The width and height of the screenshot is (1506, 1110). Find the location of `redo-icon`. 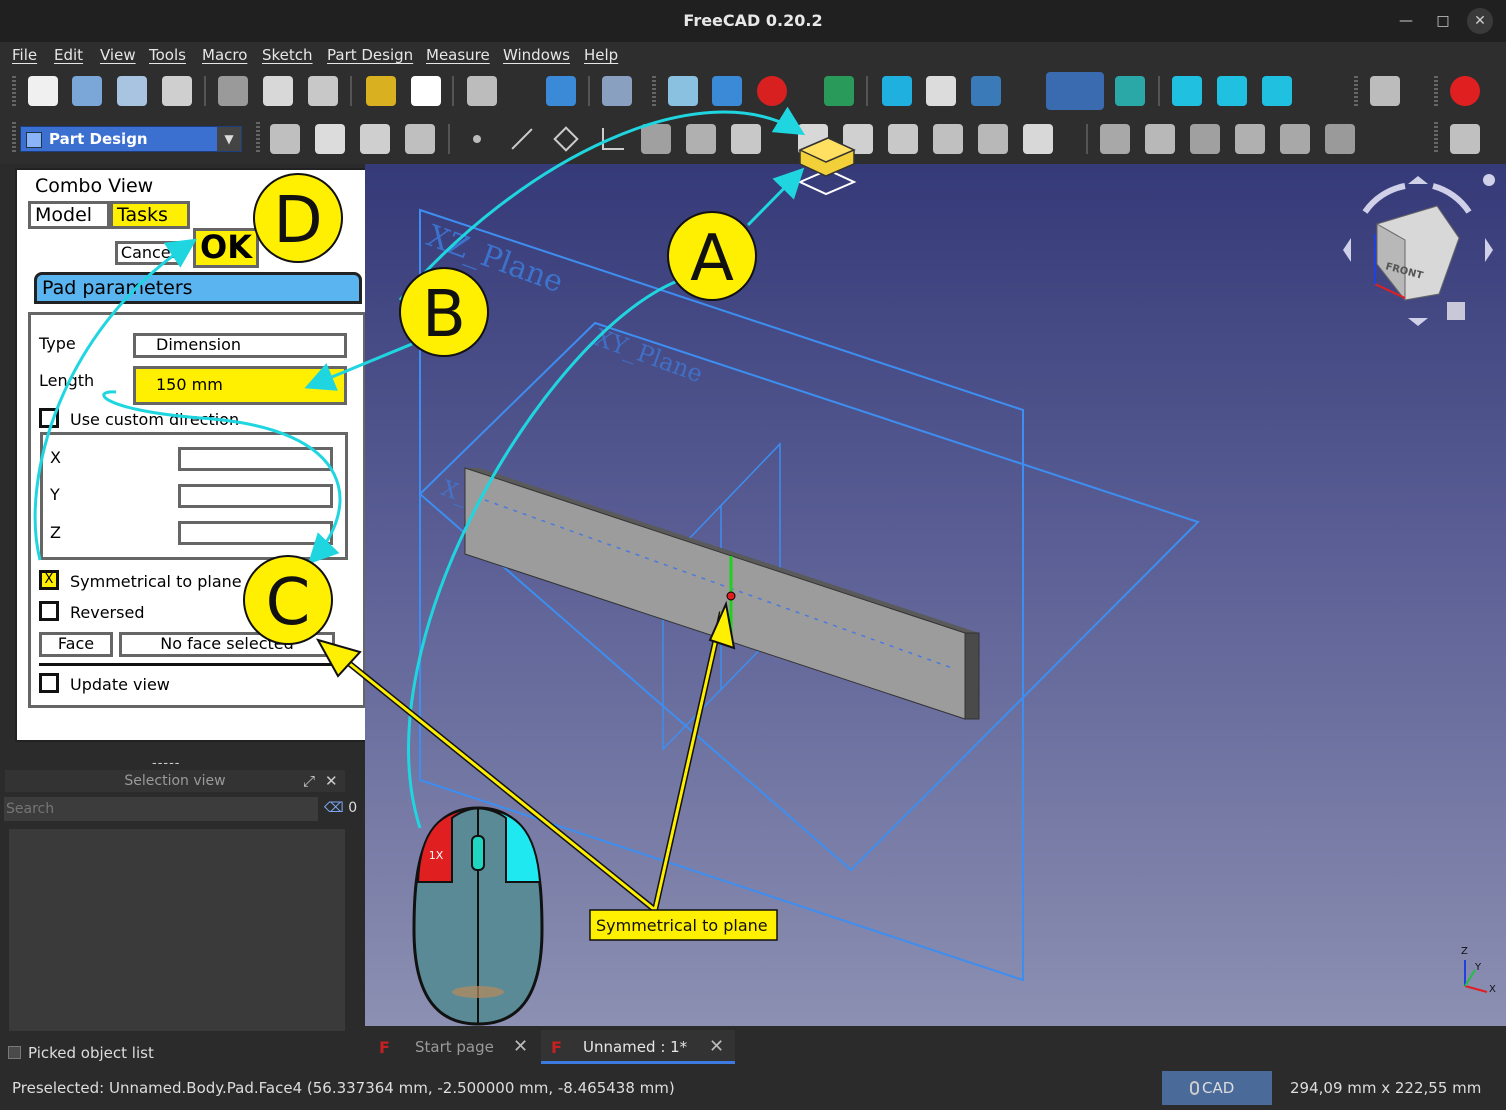

redo-icon is located at coordinates (426, 91).